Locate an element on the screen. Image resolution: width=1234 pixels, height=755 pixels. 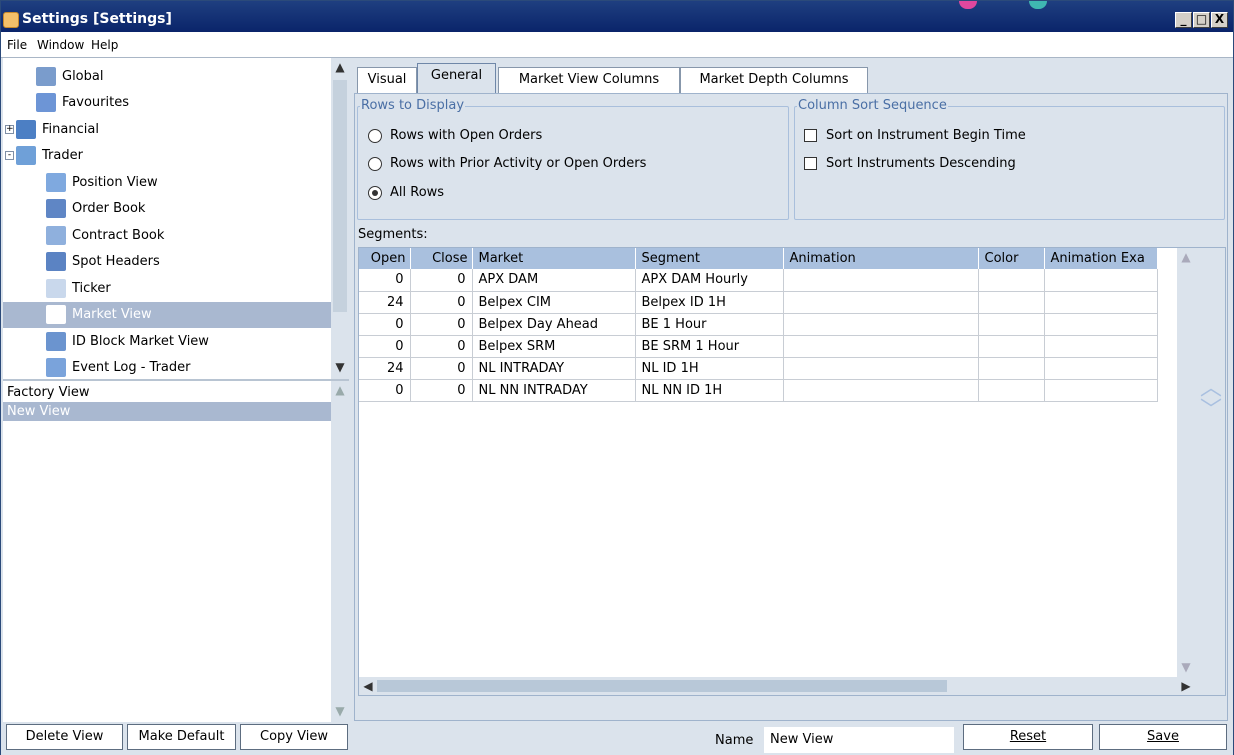
scroll-left-icon: ◀ is located at coordinates (368, 686).